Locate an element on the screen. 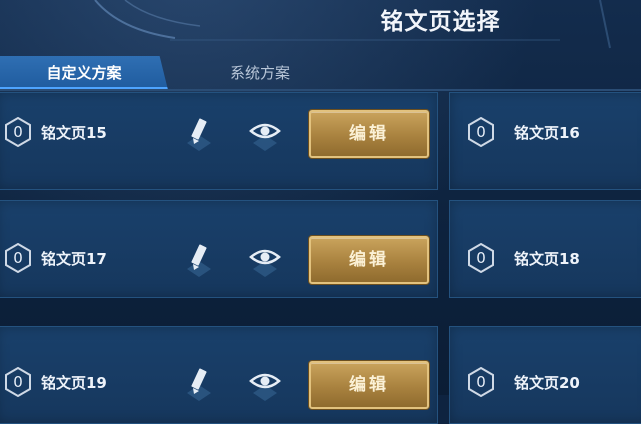  tab-custom-plan: 自定义方案 is located at coordinates (84, 73).